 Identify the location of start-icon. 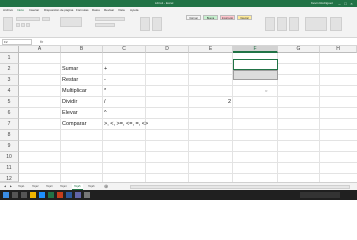
(6, 195).